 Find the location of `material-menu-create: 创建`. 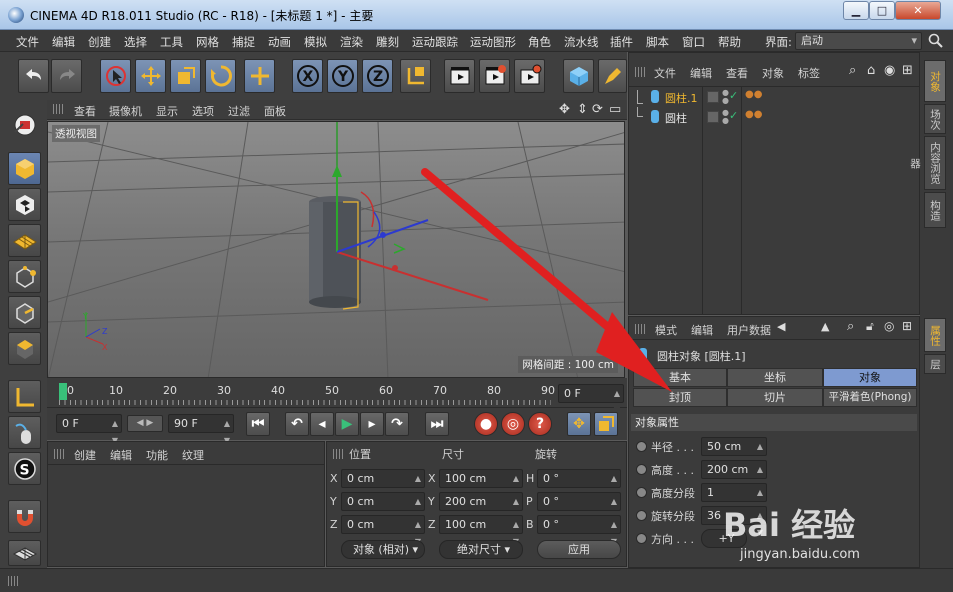

material-menu-create: 创建 is located at coordinates (85, 455).